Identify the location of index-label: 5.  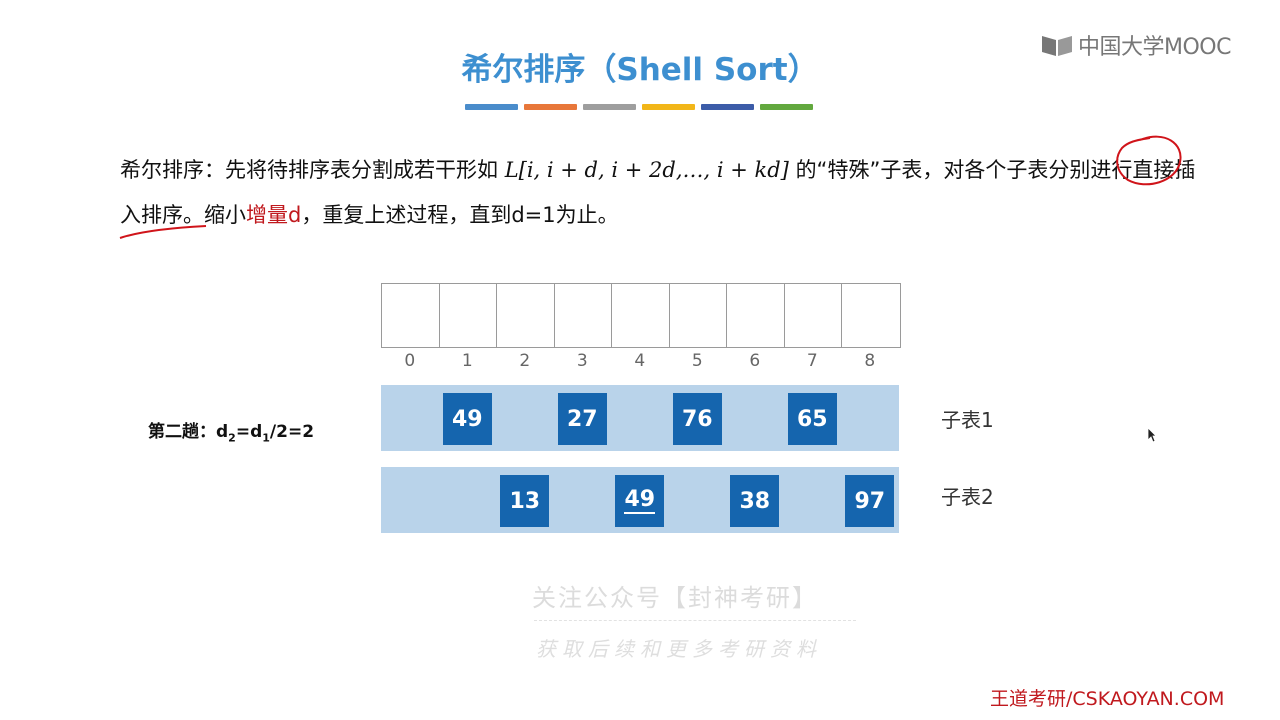
(697, 361).